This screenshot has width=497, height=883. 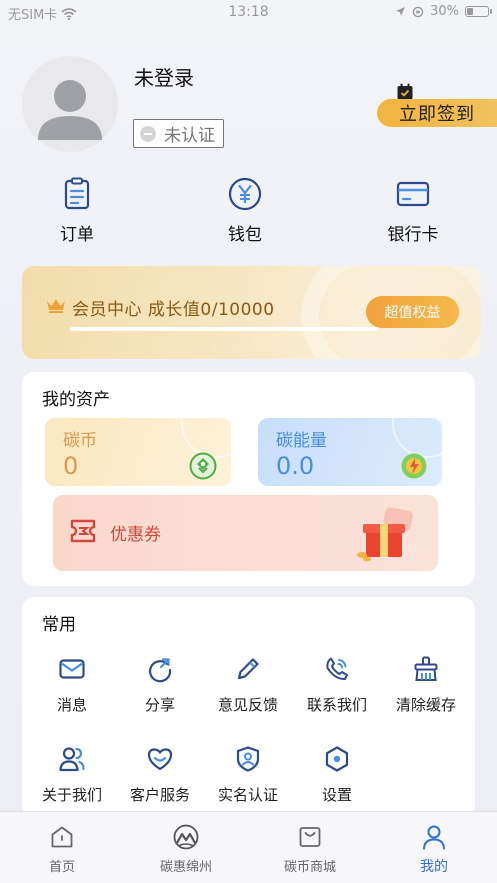 I want to click on bank-card-icon, so click(x=413, y=194).